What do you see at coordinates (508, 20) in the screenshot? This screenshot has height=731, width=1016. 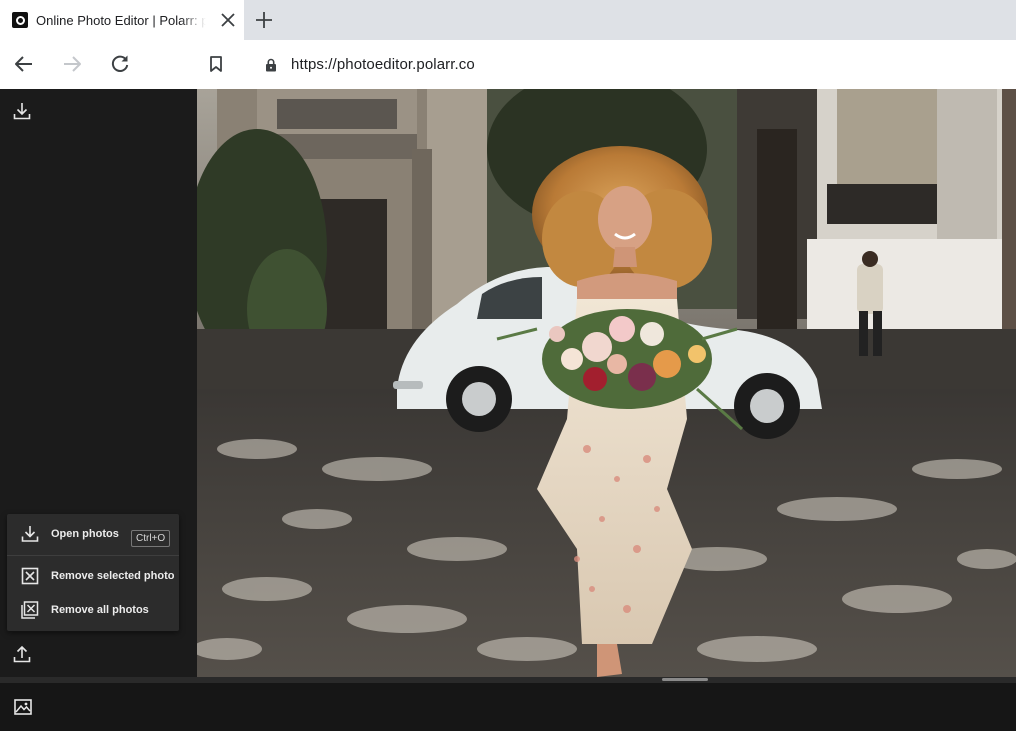 I see `browser-tab-strip: Online Photo Editor | Polarr: pro` at bounding box center [508, 20].